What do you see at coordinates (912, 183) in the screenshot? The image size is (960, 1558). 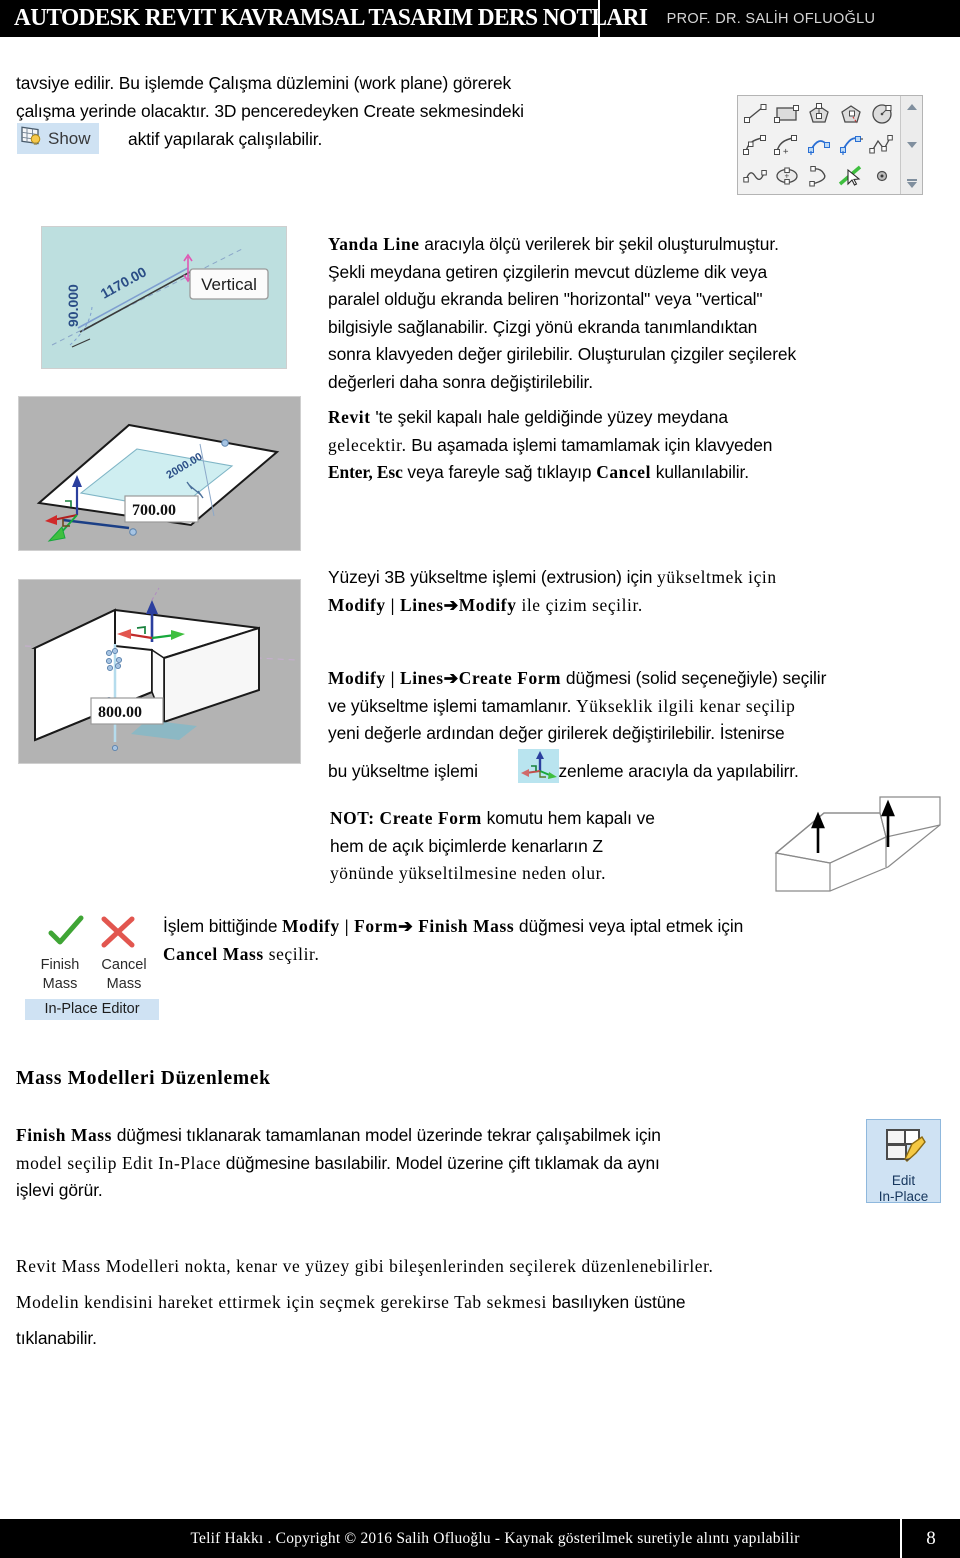 I see `expand-panel-icon` at bounding box center [912, 183].